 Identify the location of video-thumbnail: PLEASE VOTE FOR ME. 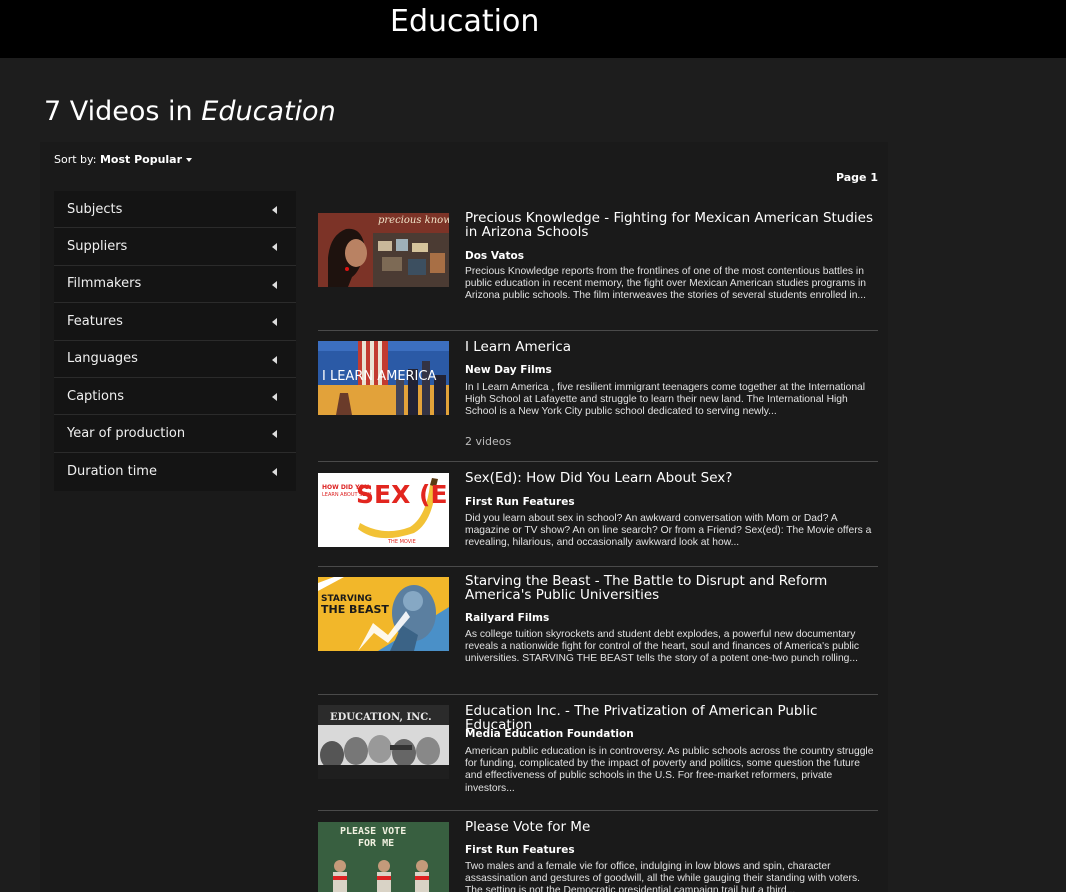
(383, 857).